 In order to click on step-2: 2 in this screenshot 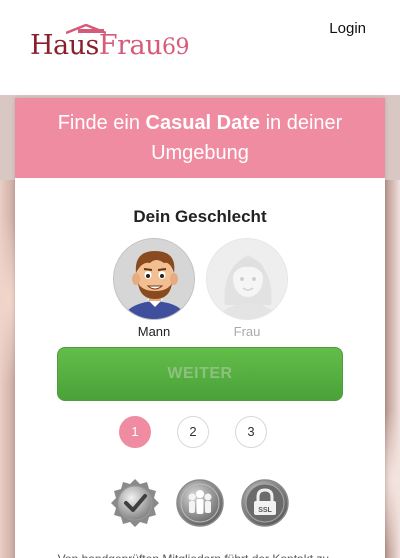, I will do `click(193, 432)`.